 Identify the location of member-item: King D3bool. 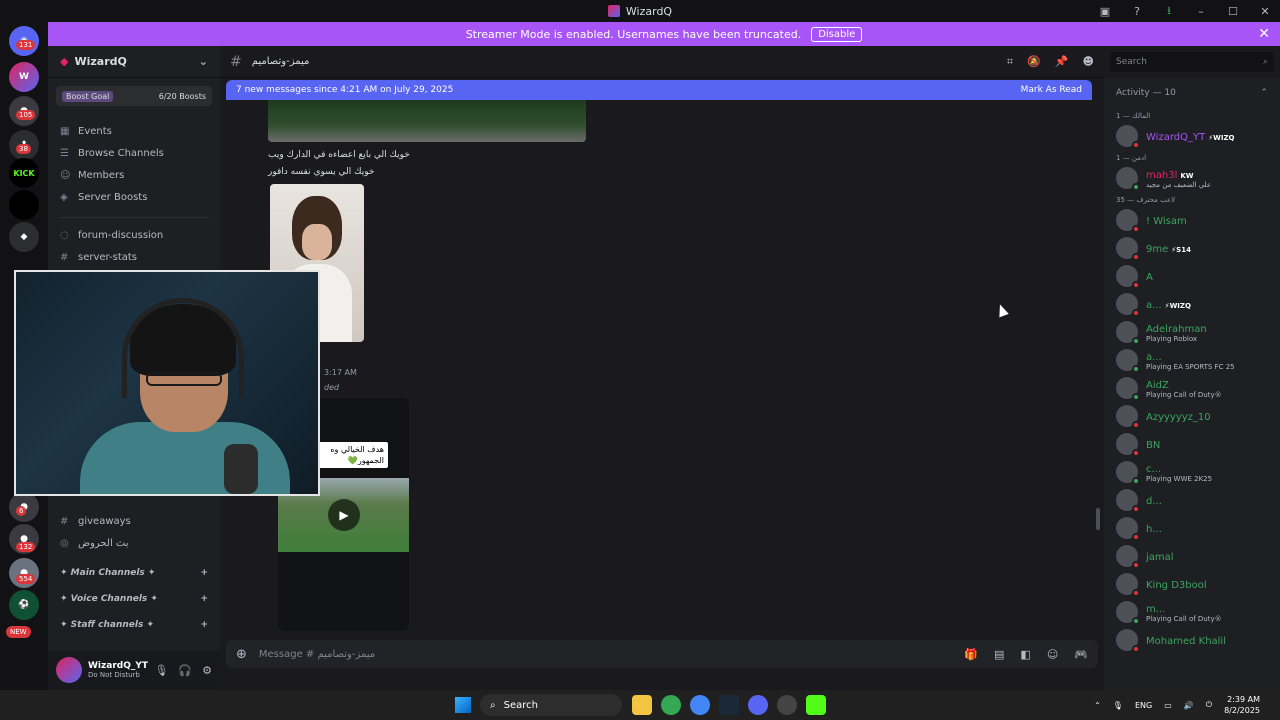
(1192, 584).